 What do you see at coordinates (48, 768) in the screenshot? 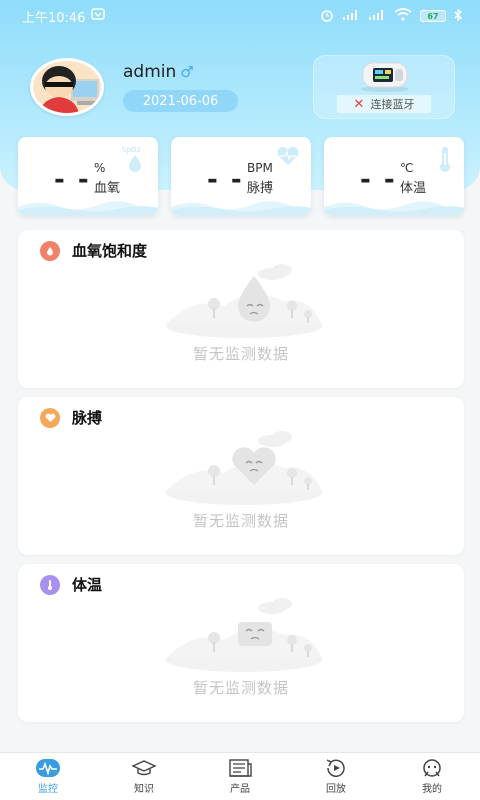
I see `pulse-icon` at bounding box center [48, 768].